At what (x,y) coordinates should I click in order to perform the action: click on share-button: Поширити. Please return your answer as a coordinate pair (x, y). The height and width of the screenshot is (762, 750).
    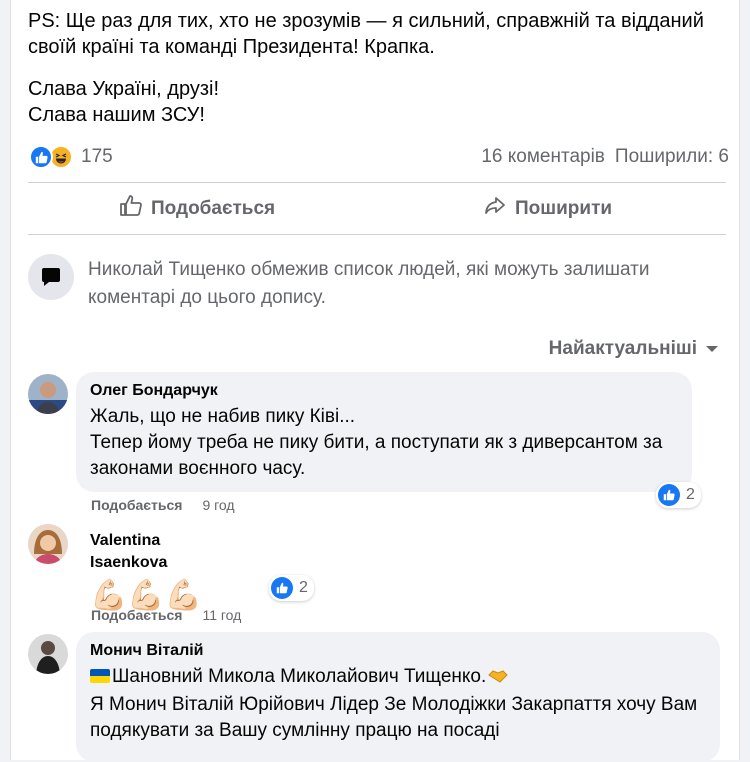
    Looking at the image, I should click on (547, 209).